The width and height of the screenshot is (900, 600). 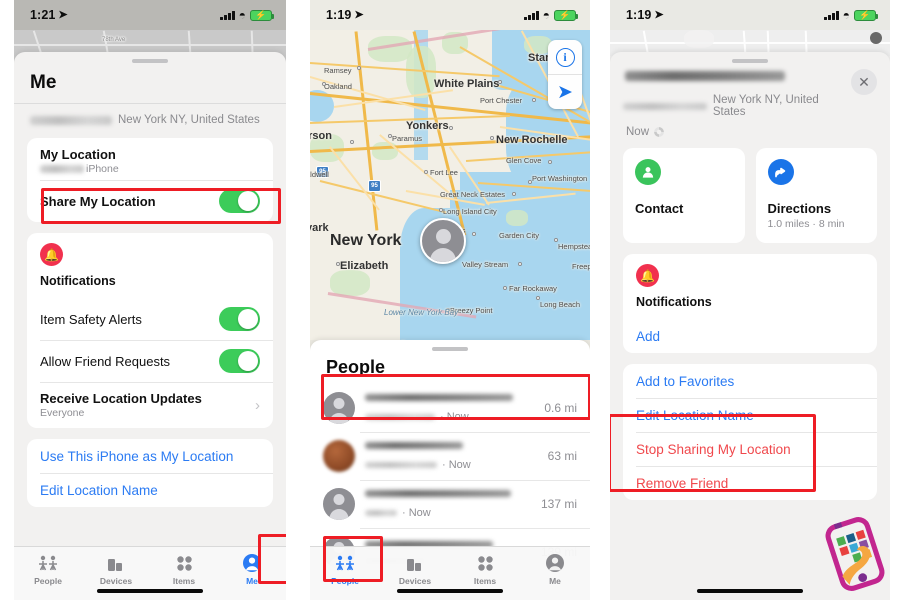 I want to click on item-safety-alerts-row: Item Safety Alerts, so click(x=150, y=319).